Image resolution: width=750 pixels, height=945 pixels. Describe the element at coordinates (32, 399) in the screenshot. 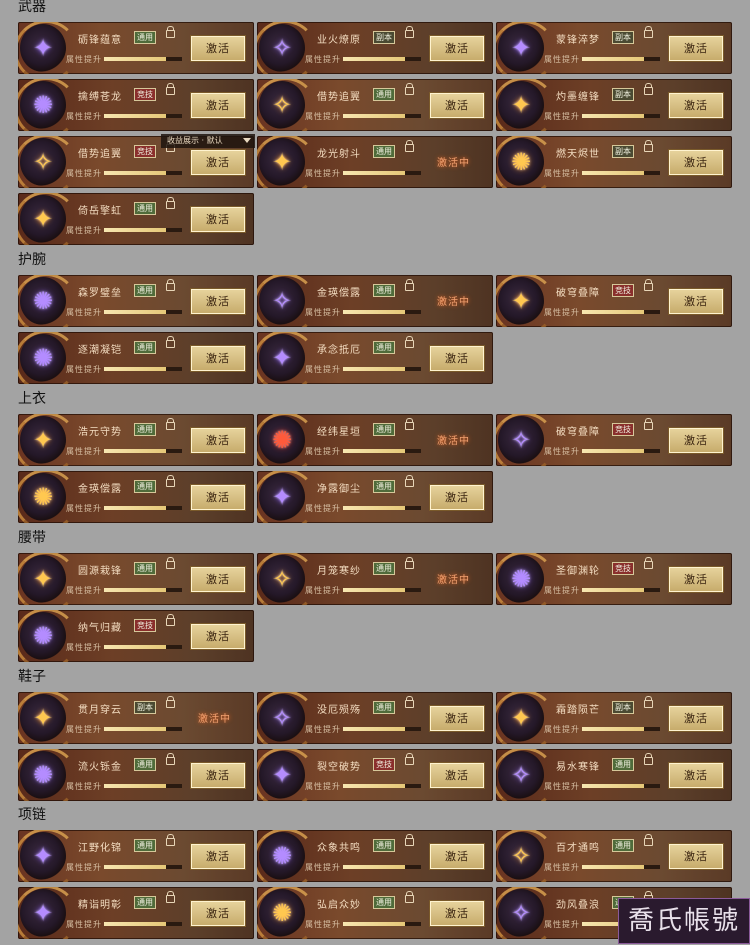

I see `section-title: 上衣` at that location.